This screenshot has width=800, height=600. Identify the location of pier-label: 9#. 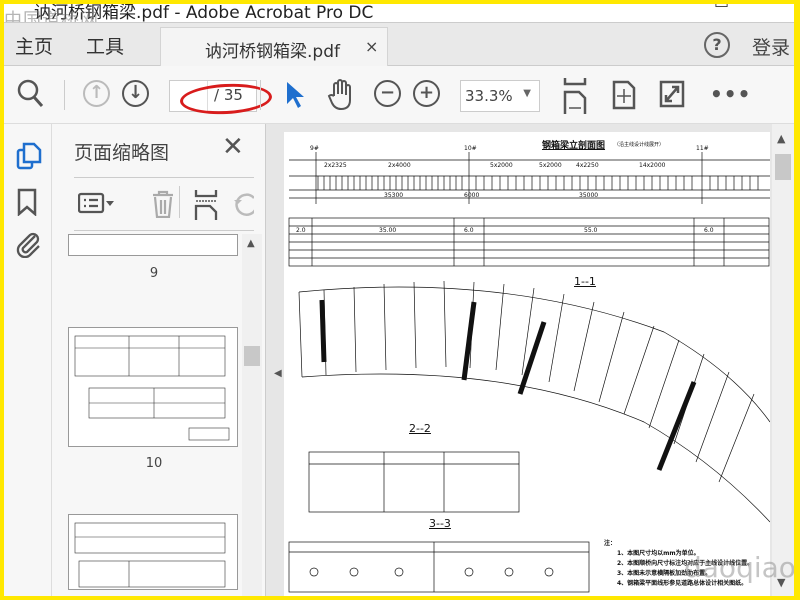
(314, 148).